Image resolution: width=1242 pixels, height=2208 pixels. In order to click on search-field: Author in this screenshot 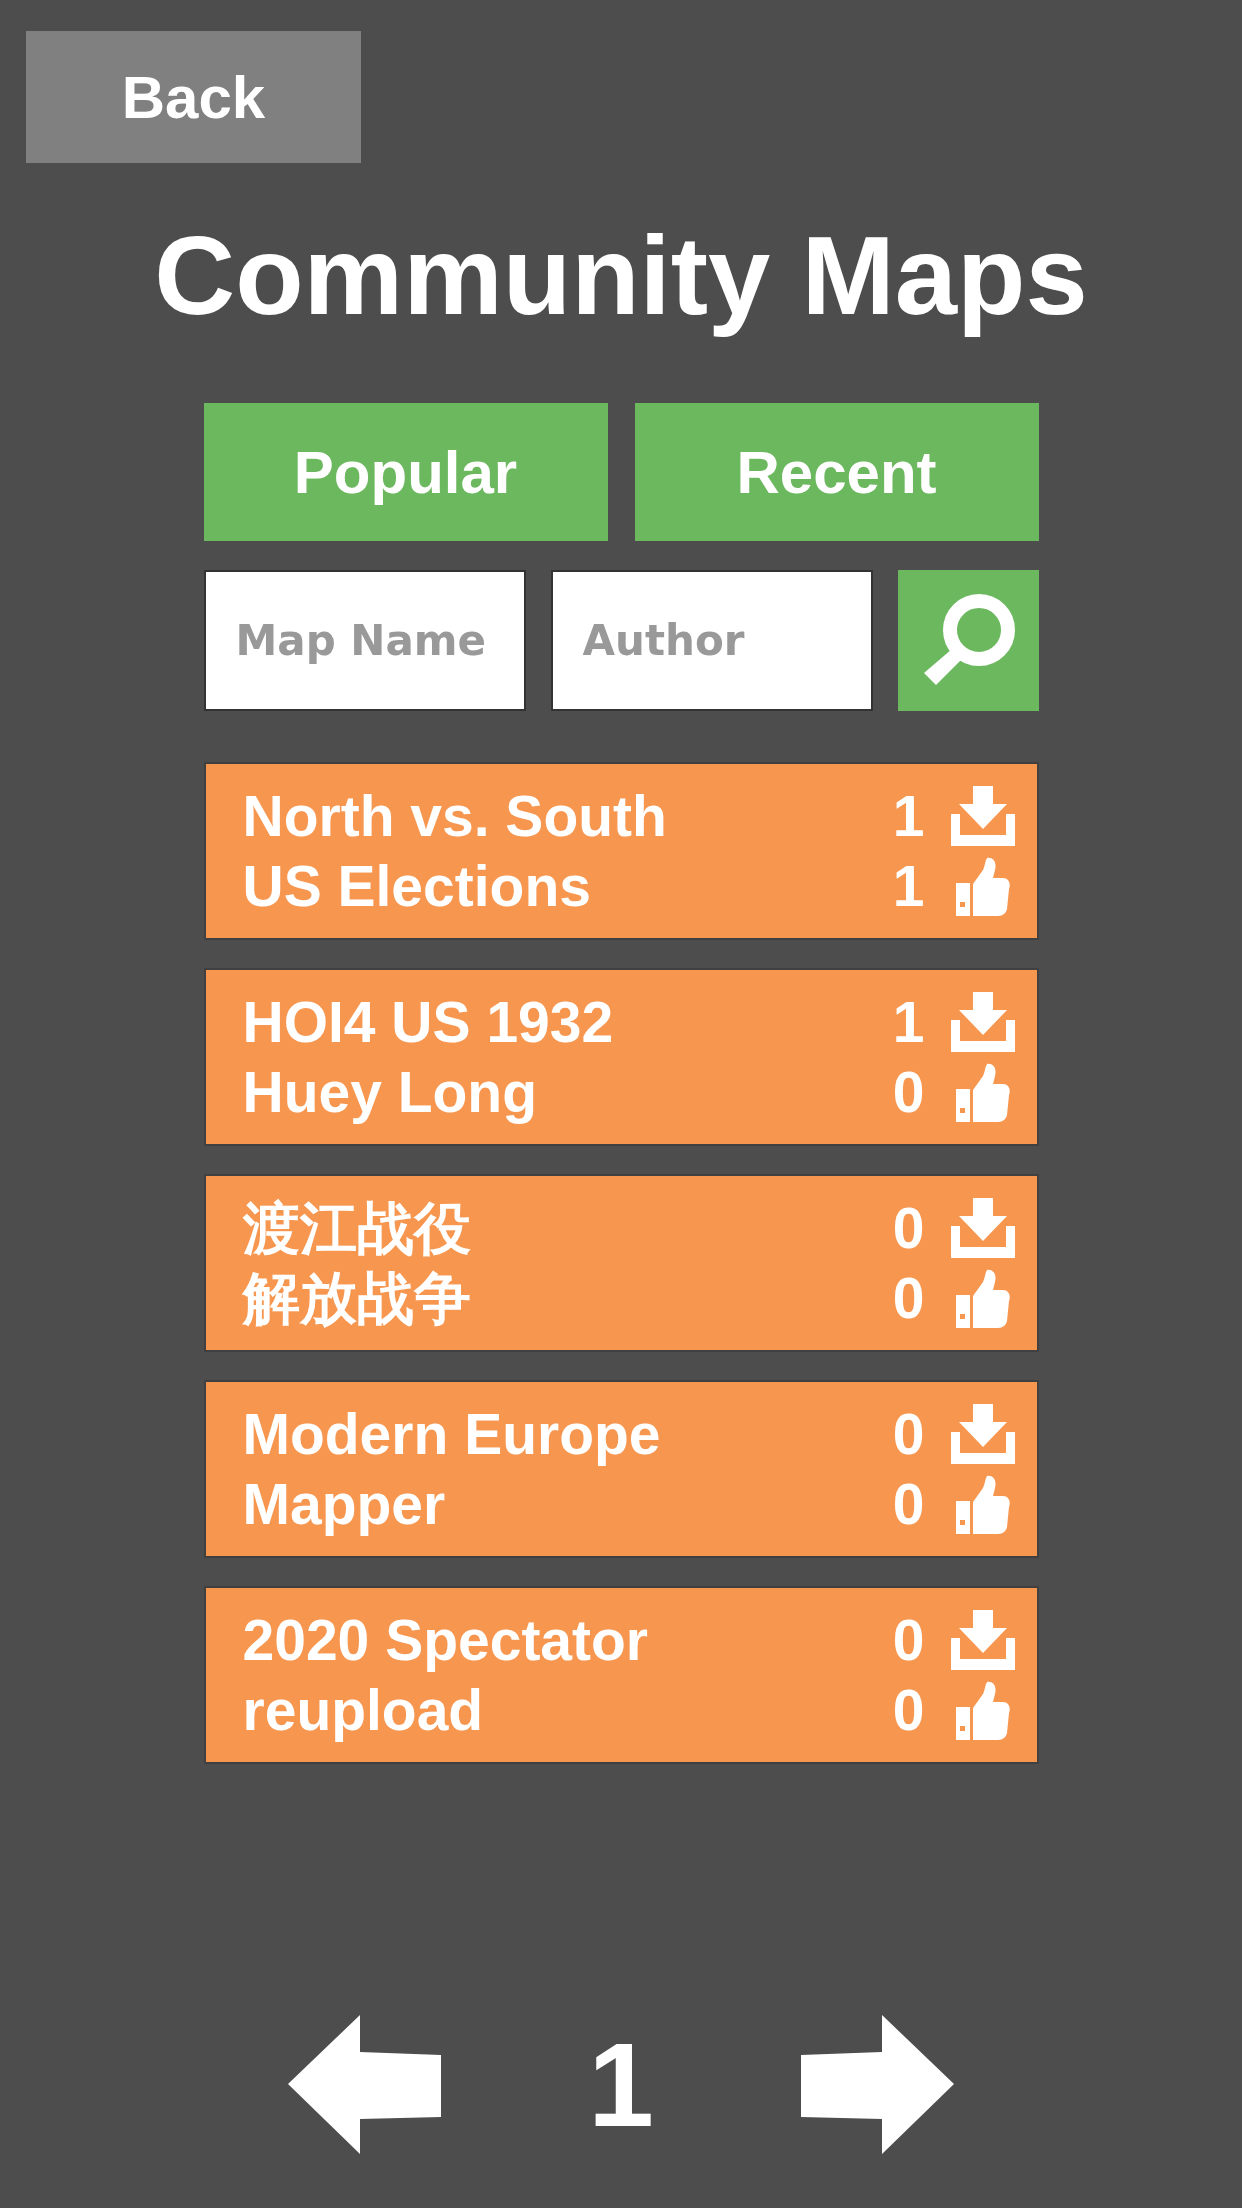, I will do `click(711, 640)`.